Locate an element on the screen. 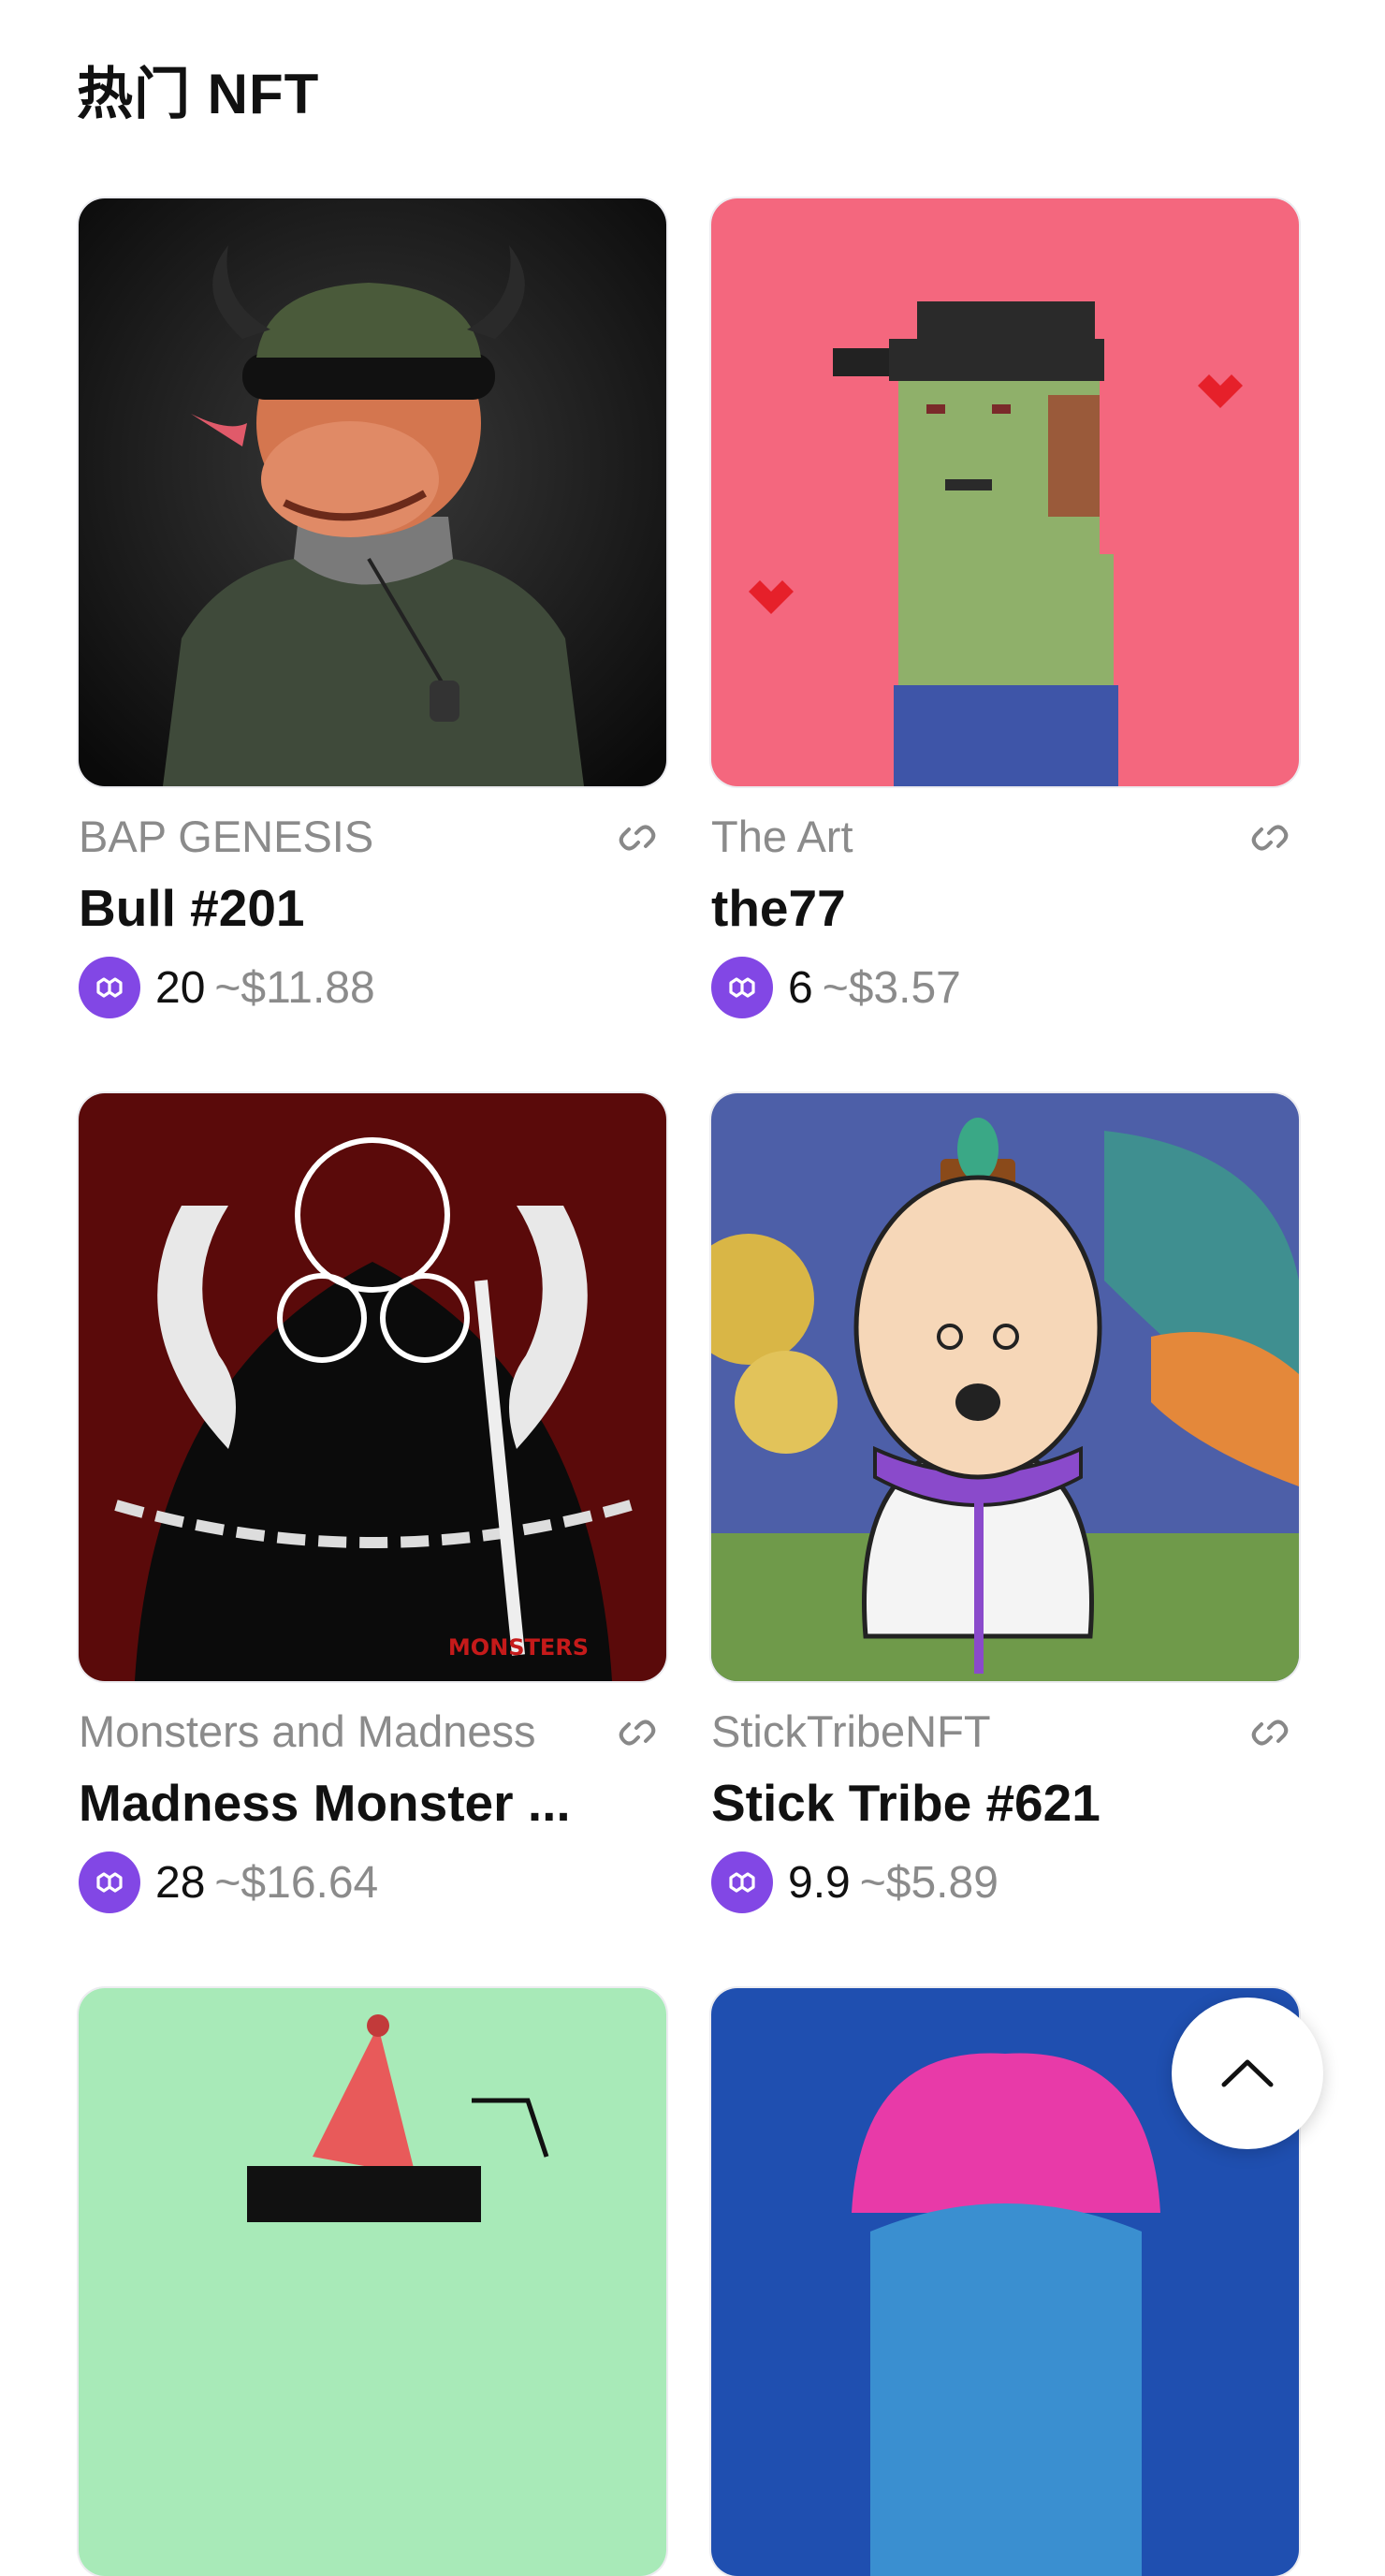  nft-card: BAP GENESIS Bull #201 20 ~$11.88 is located at coordinates (373, 608).